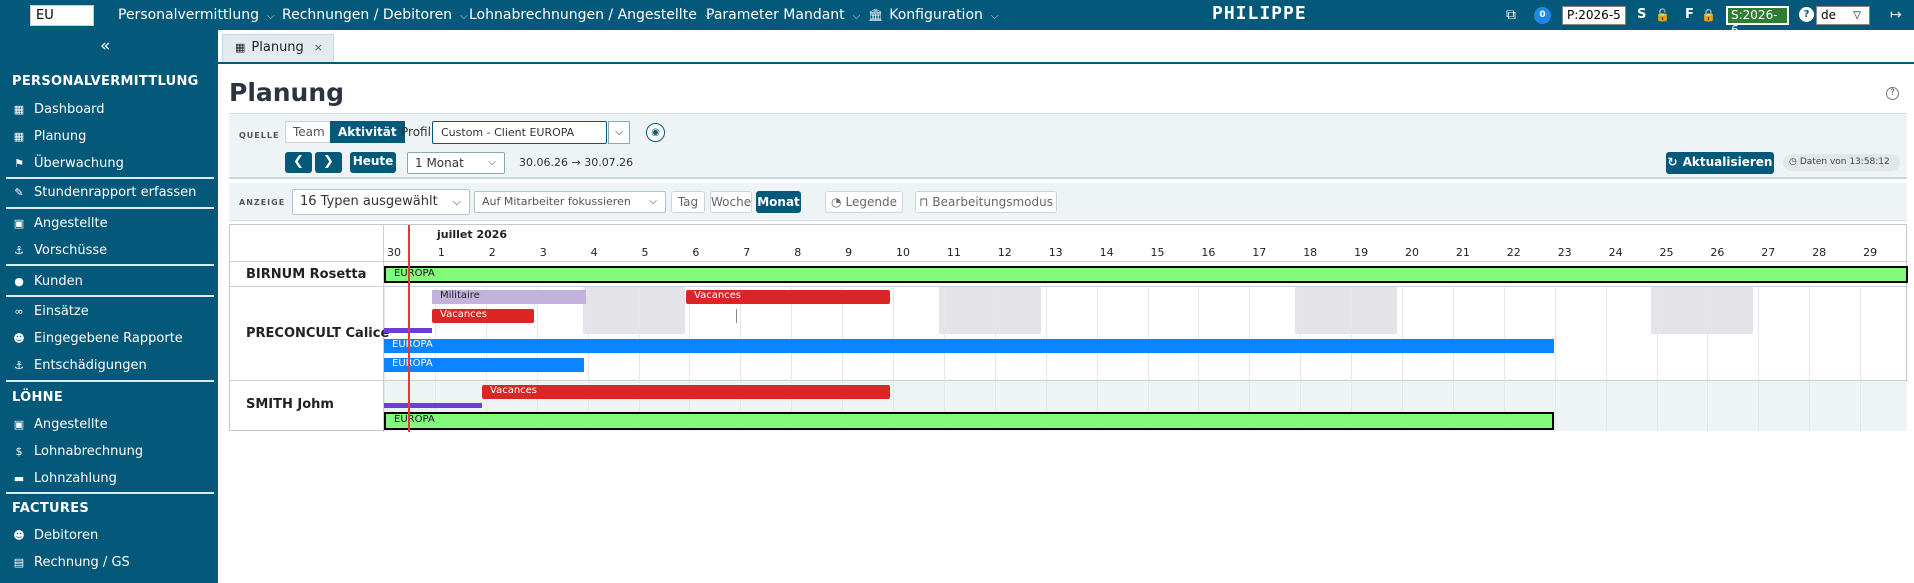  What do you see at coordinates (1208, 252) in the screenshot?
I see `day-label: 16` at bounding box center [1208, 252].